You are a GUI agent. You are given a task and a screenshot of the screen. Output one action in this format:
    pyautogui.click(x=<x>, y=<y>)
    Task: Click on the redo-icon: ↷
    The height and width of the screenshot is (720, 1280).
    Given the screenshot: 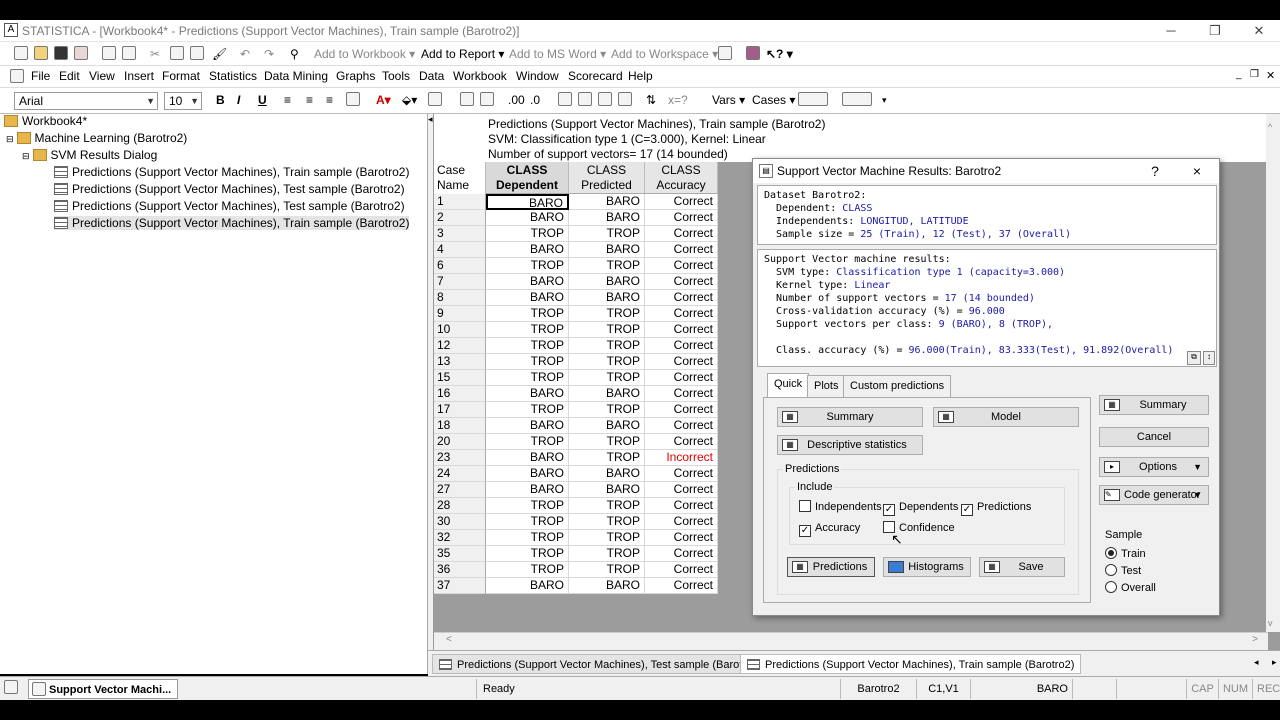 What is the action you would take?
    pyautogui.click(x=269, y=54)
    